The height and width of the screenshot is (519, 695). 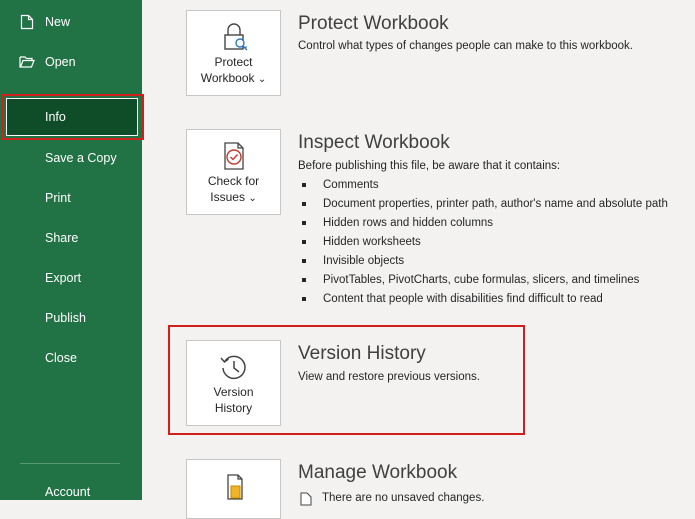 I want to click on sidebar-item-label: Info, so click(x=55, y=117).